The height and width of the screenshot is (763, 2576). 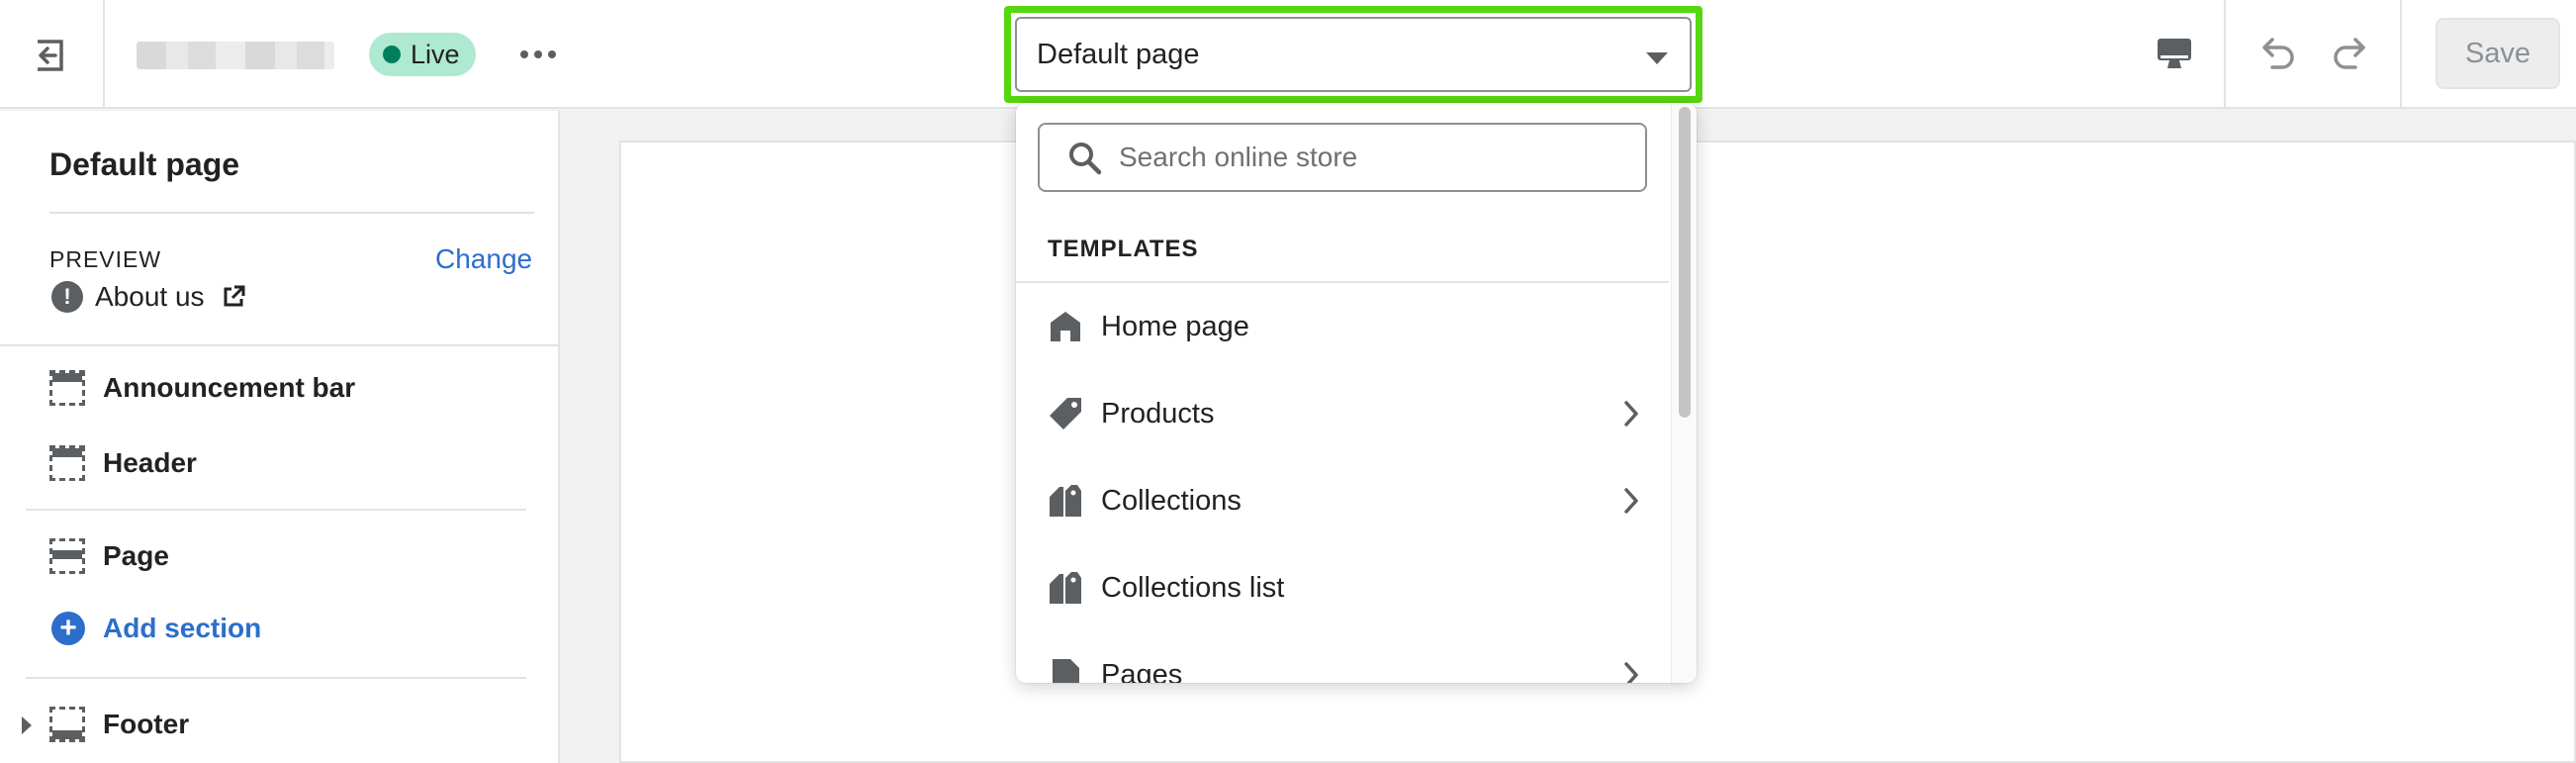 What do you see at coordinates (1065, 501) in the screenshot?
I see `collections-icon` at bounding box center [1065, 501].